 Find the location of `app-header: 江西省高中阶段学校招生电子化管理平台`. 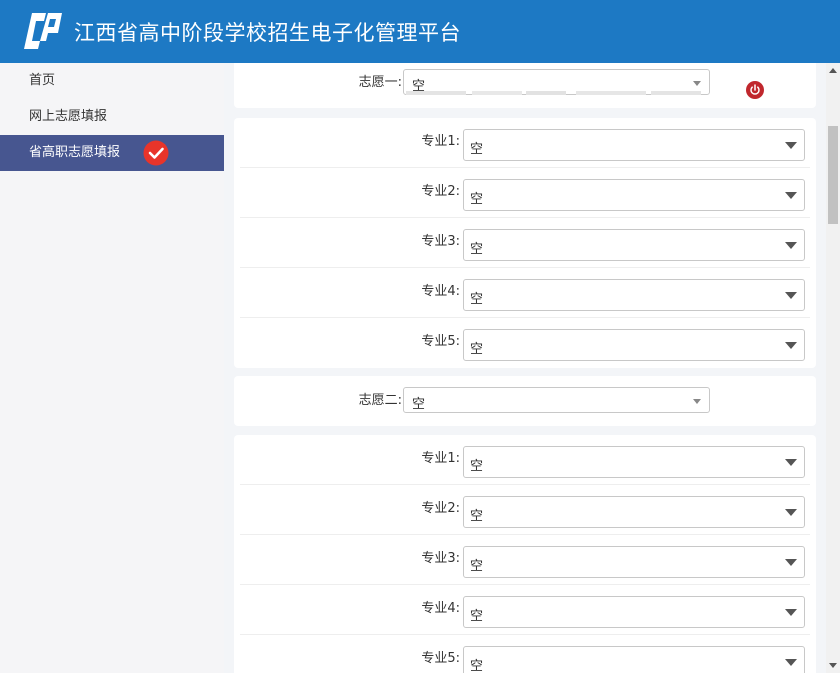

app-header: 江西省高中阶段学校招生电子化管理平台 is located at coordinates (420, 31).